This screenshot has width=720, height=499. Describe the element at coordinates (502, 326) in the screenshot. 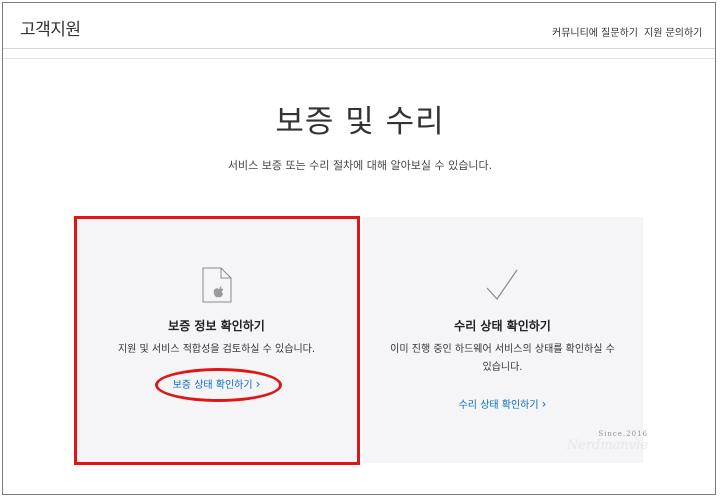

I see `repair-card-title: 수리 상태 확인하기` at that location.